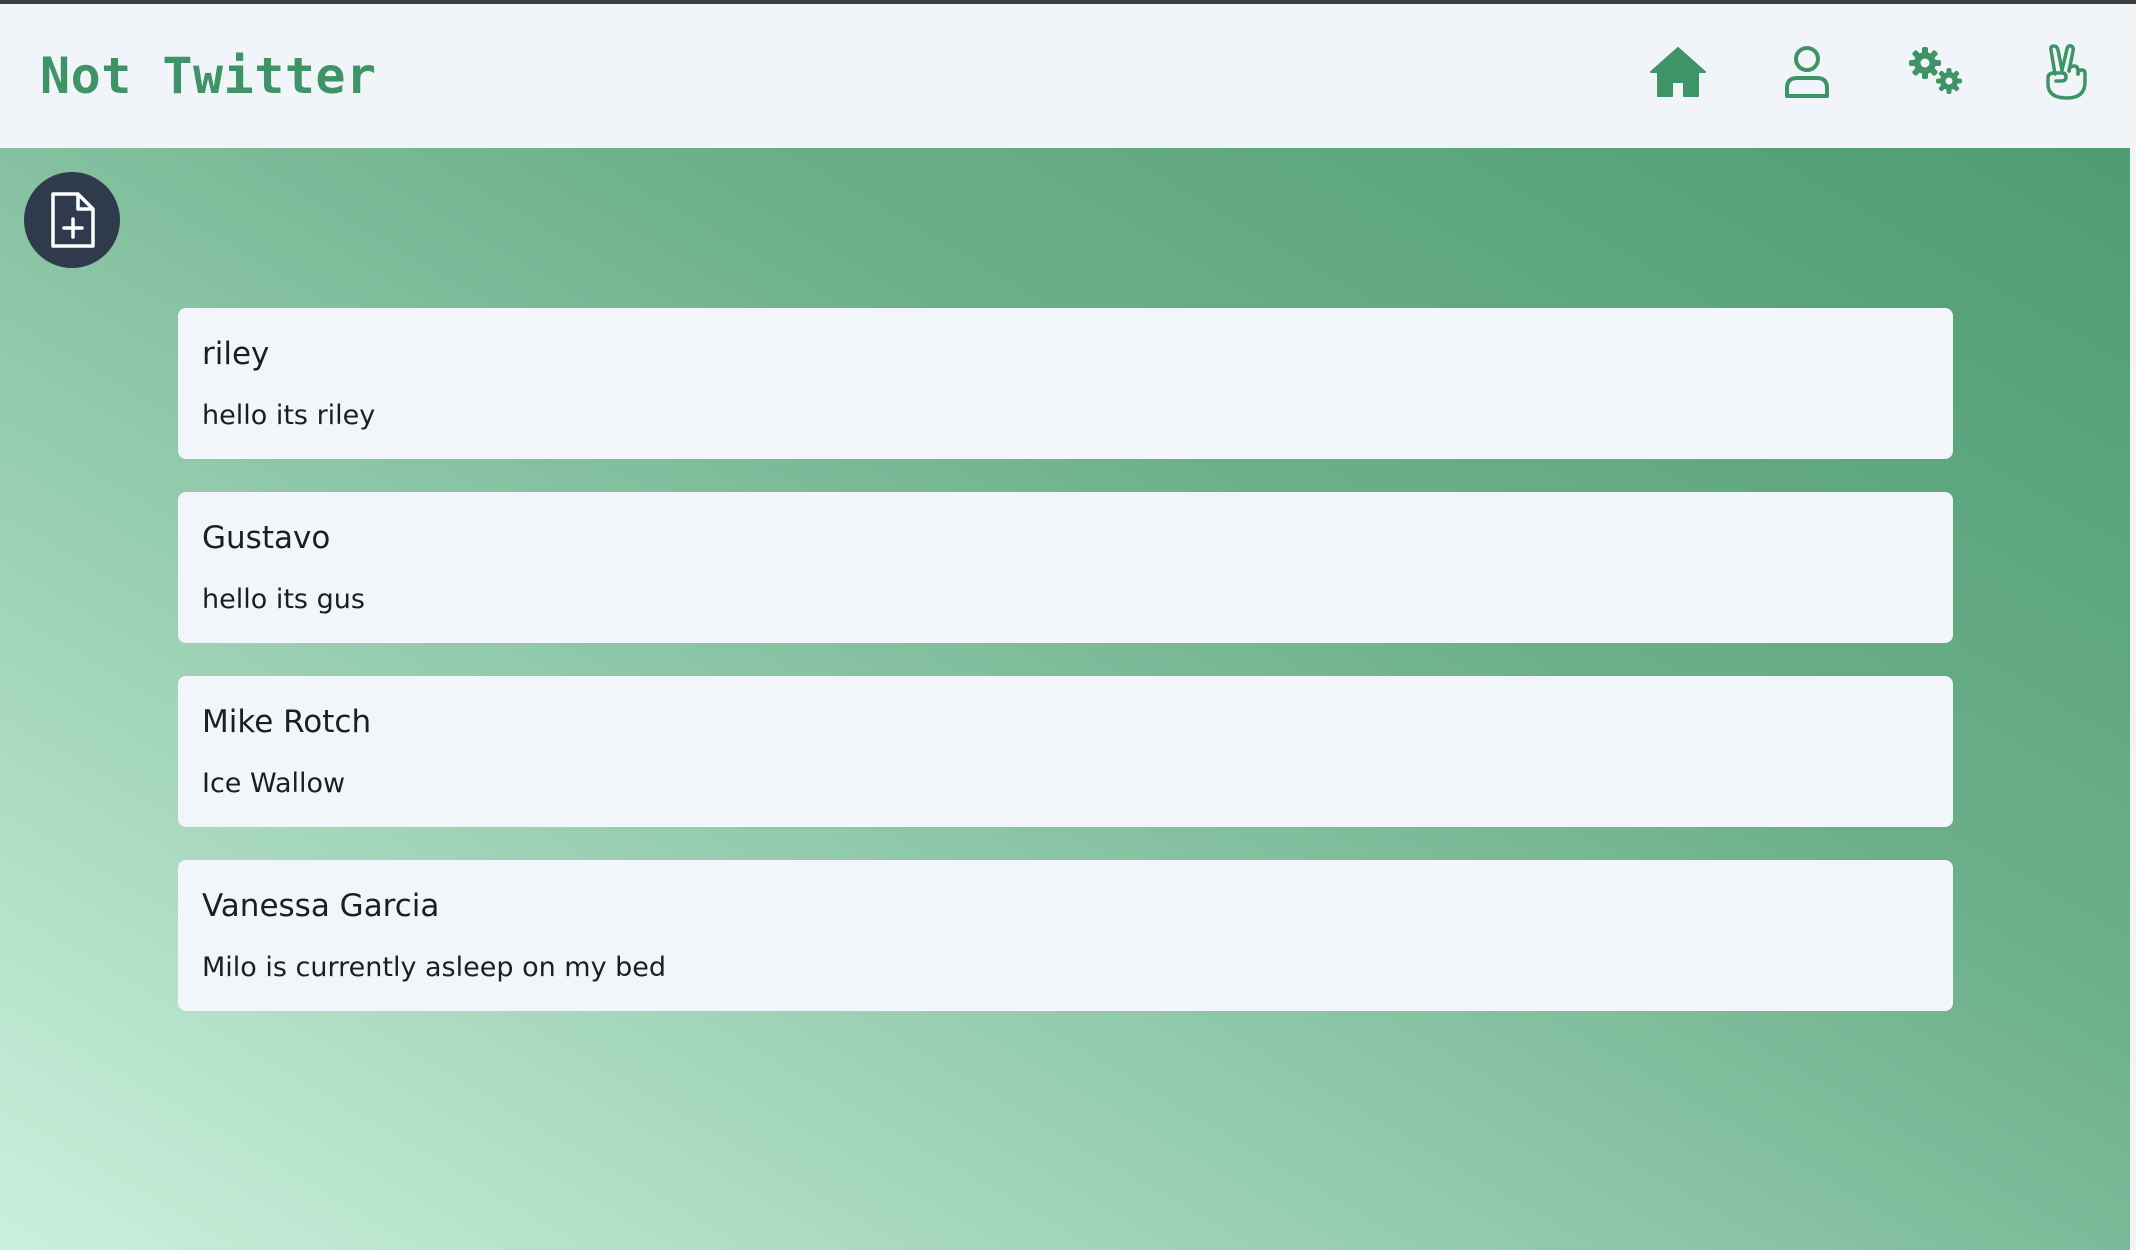  I want to click on nav-settings-button, so click(1936, 72).